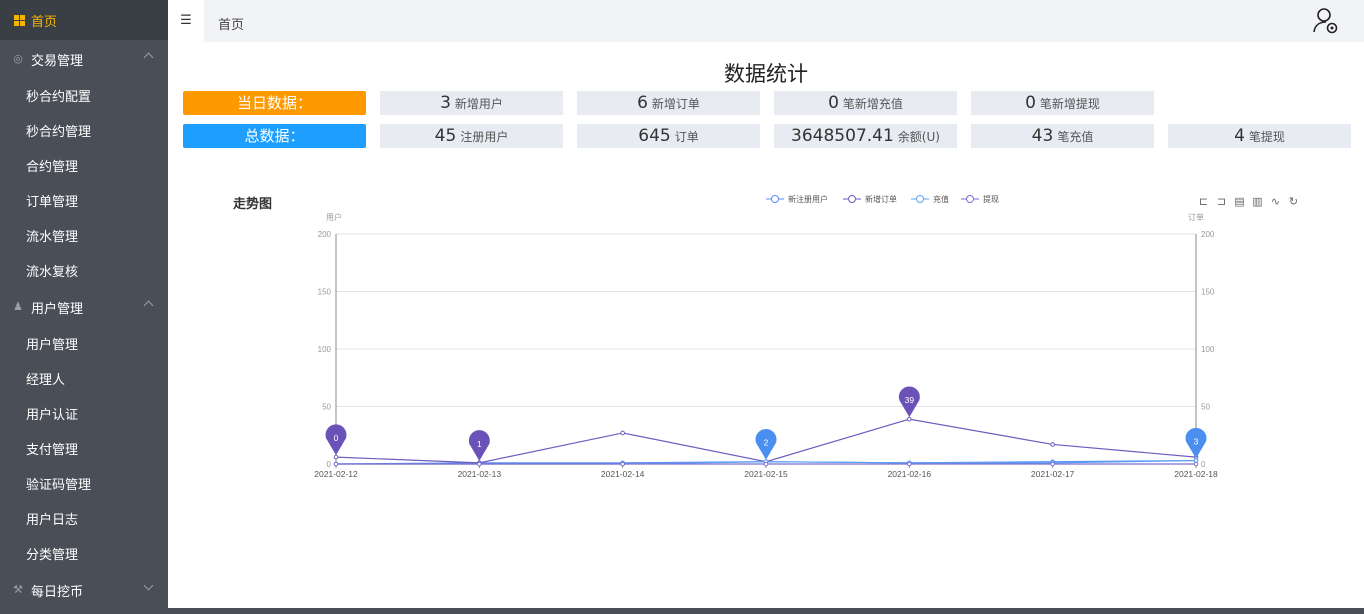 The image size is (1364, 614). I want to click on menu-collapse-icon: ☰, so click(186, 20).